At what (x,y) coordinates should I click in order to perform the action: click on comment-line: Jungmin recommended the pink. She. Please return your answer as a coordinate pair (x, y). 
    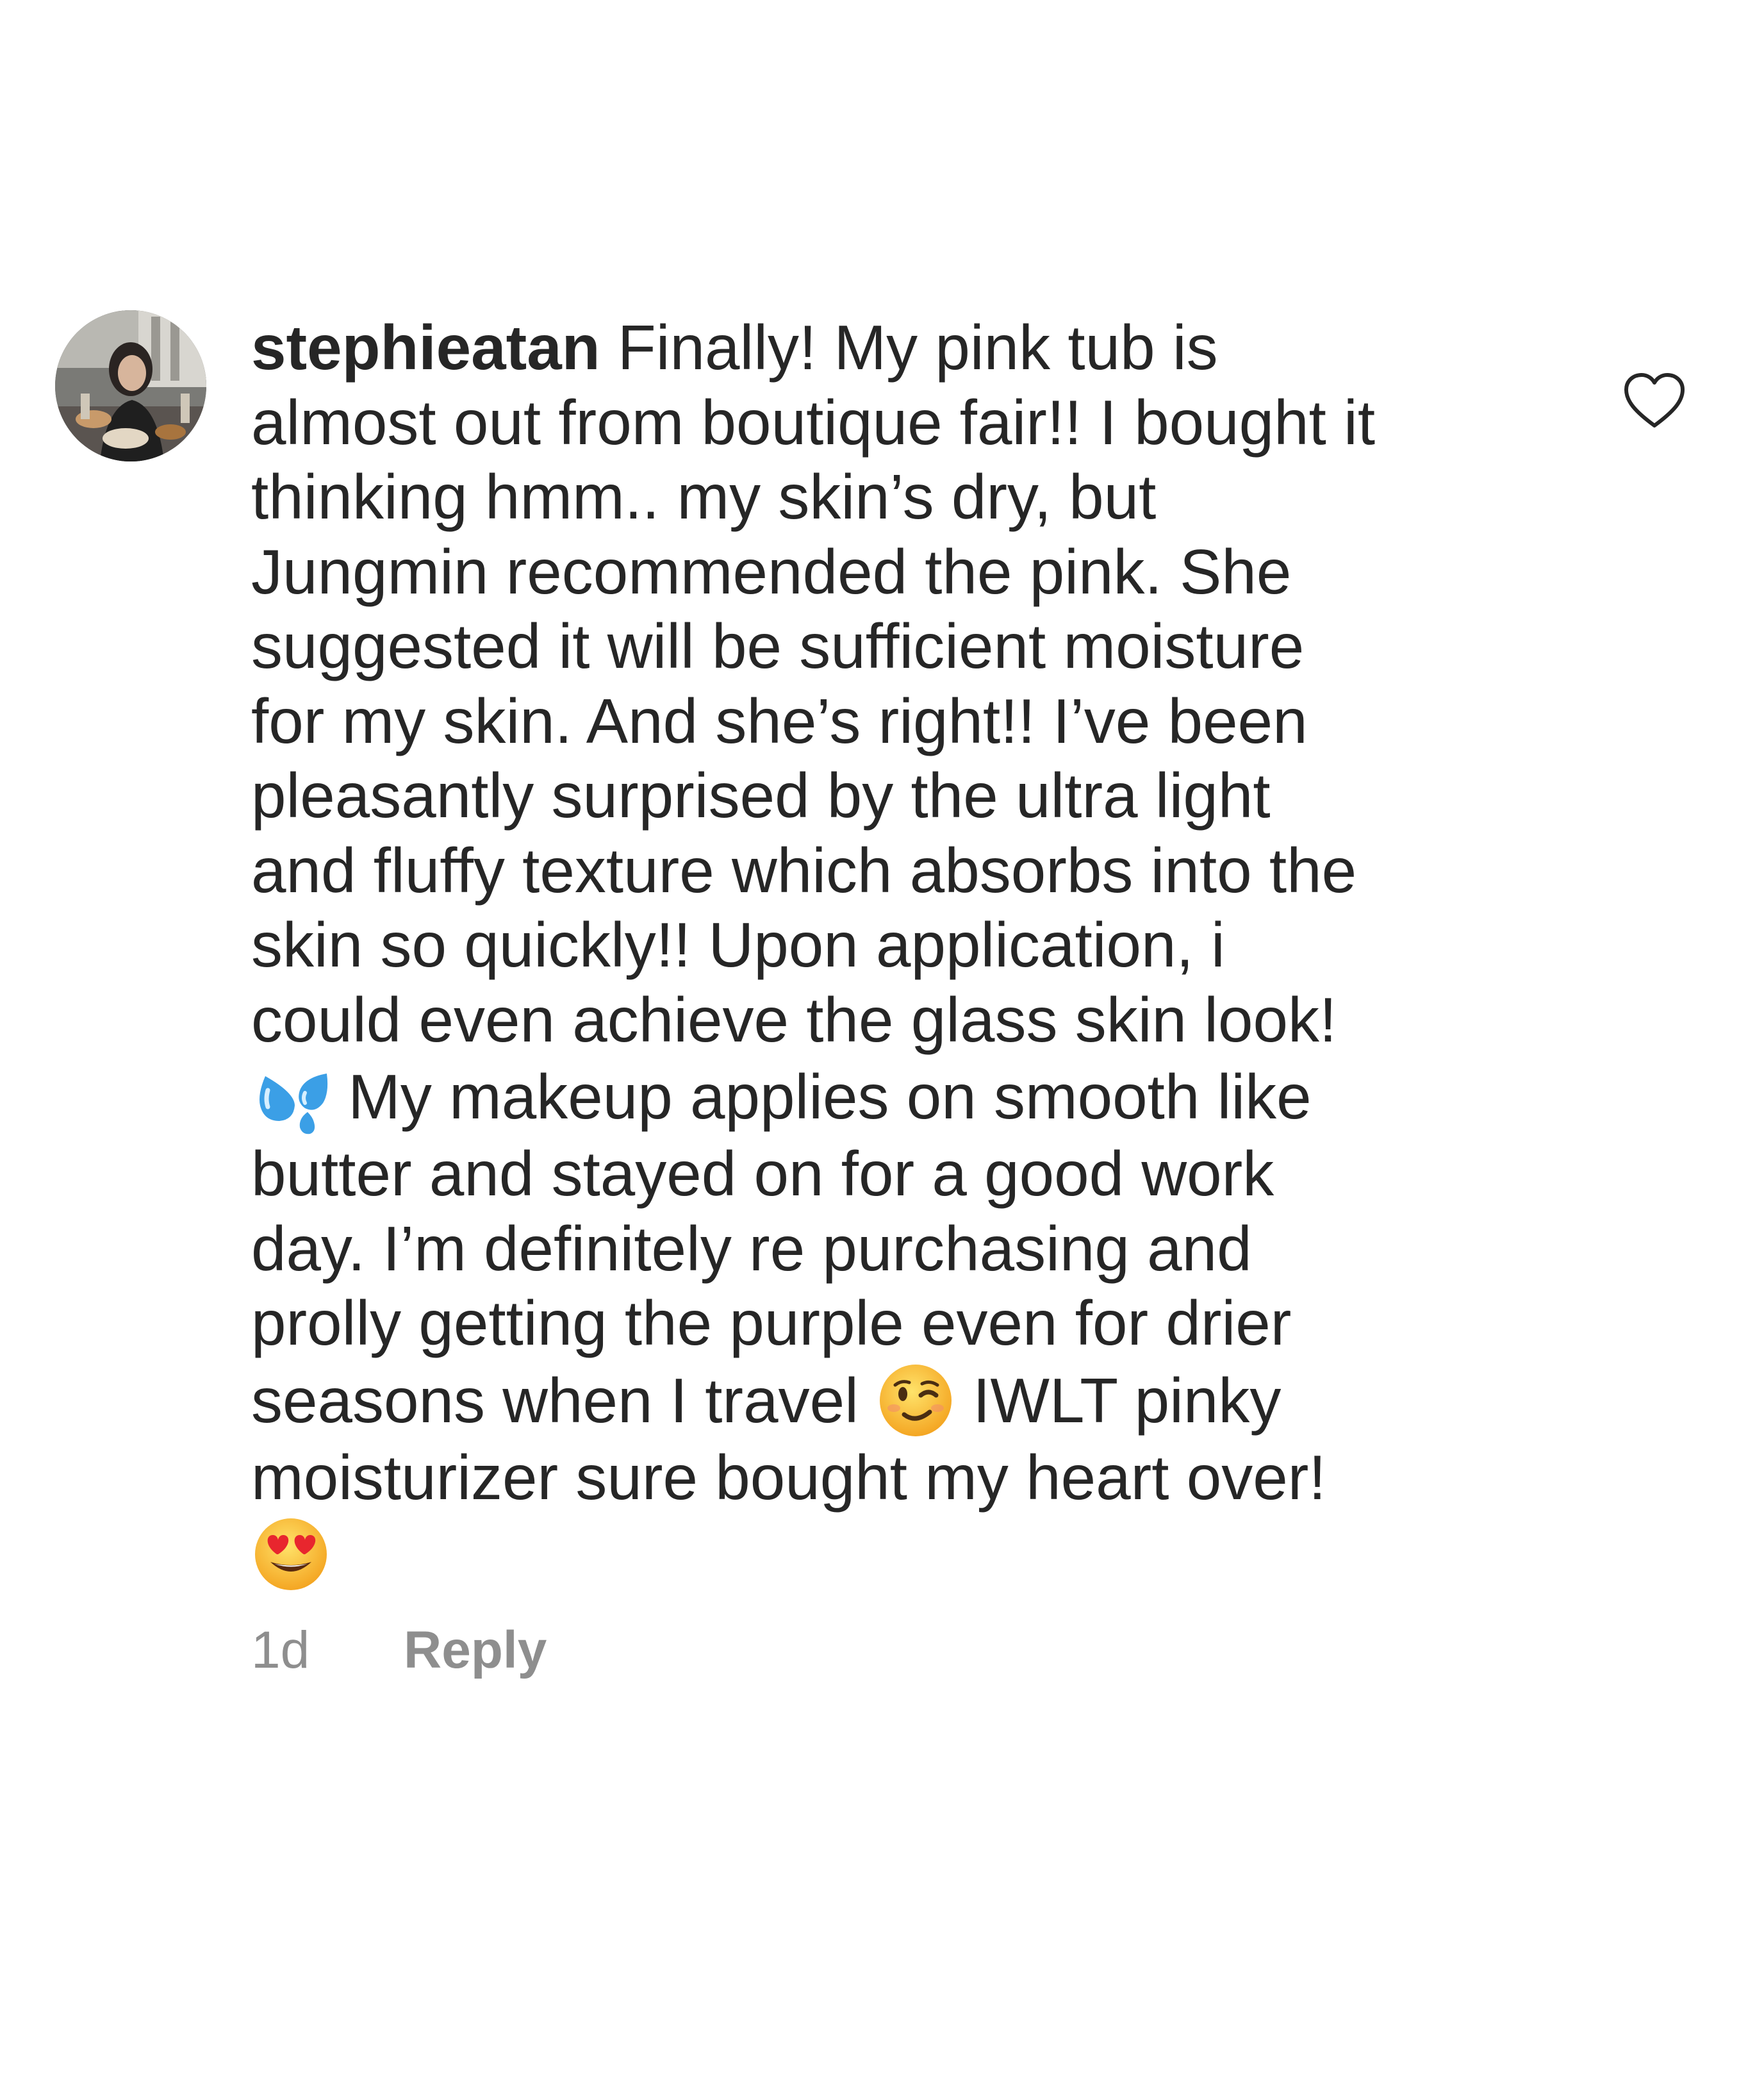
    Looking at the image, I should click on (771, 571).